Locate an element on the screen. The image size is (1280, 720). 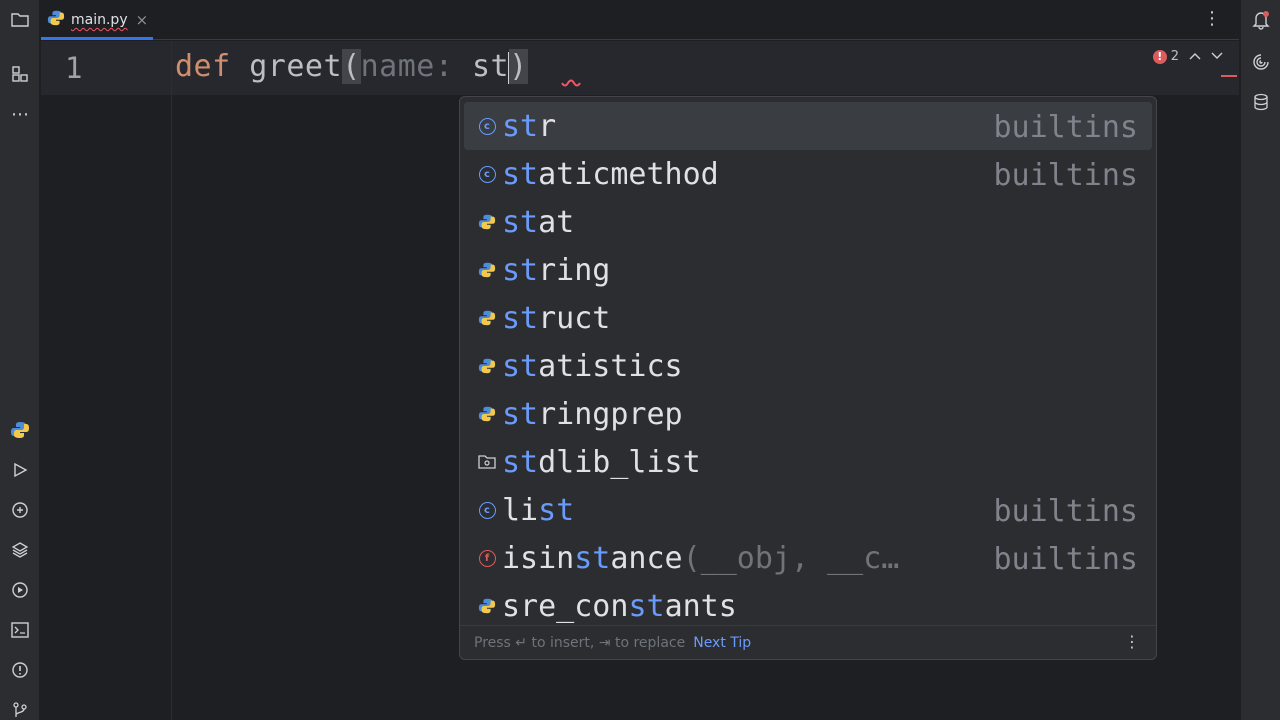
editor-tab-bar: main.py × ⋮ is located at coordinates (640, 20).